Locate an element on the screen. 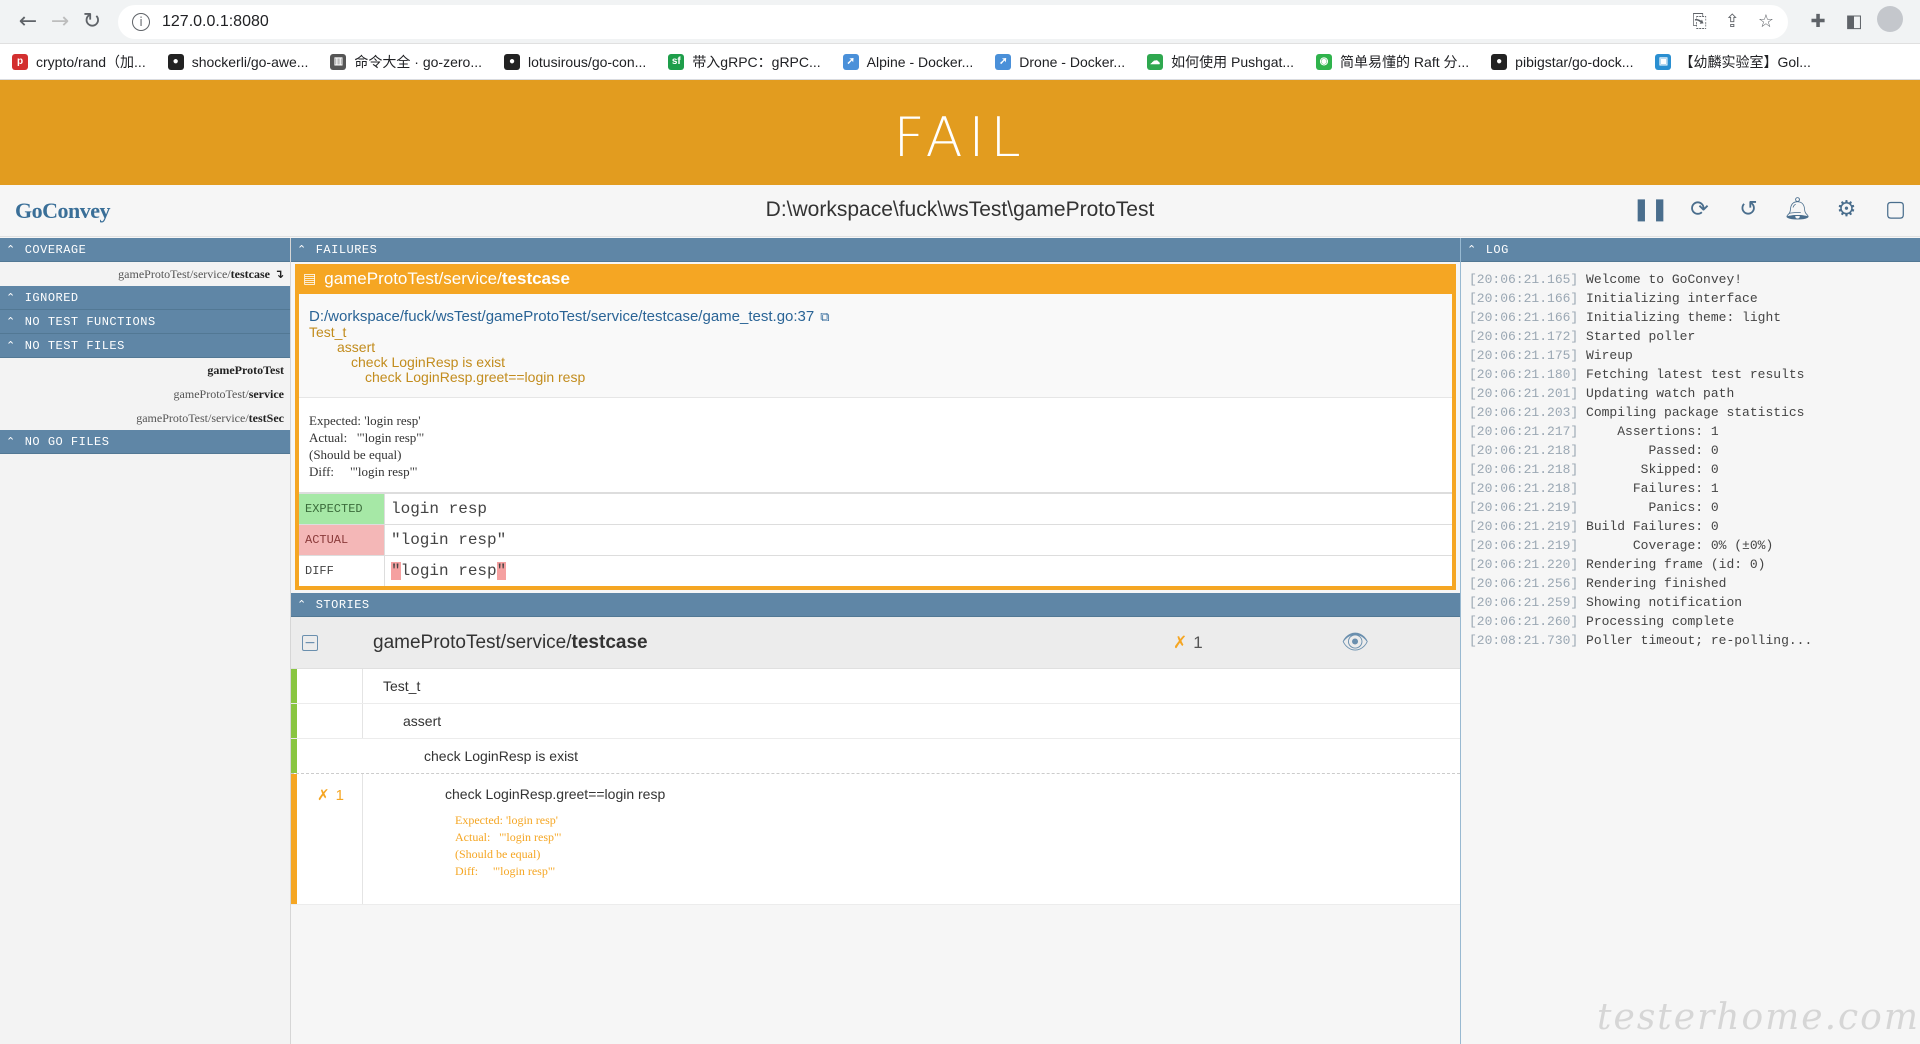 The height and width of the screenshot is (1044, 1920). log-message: Processing complete is located at coordinates (1660, 621).